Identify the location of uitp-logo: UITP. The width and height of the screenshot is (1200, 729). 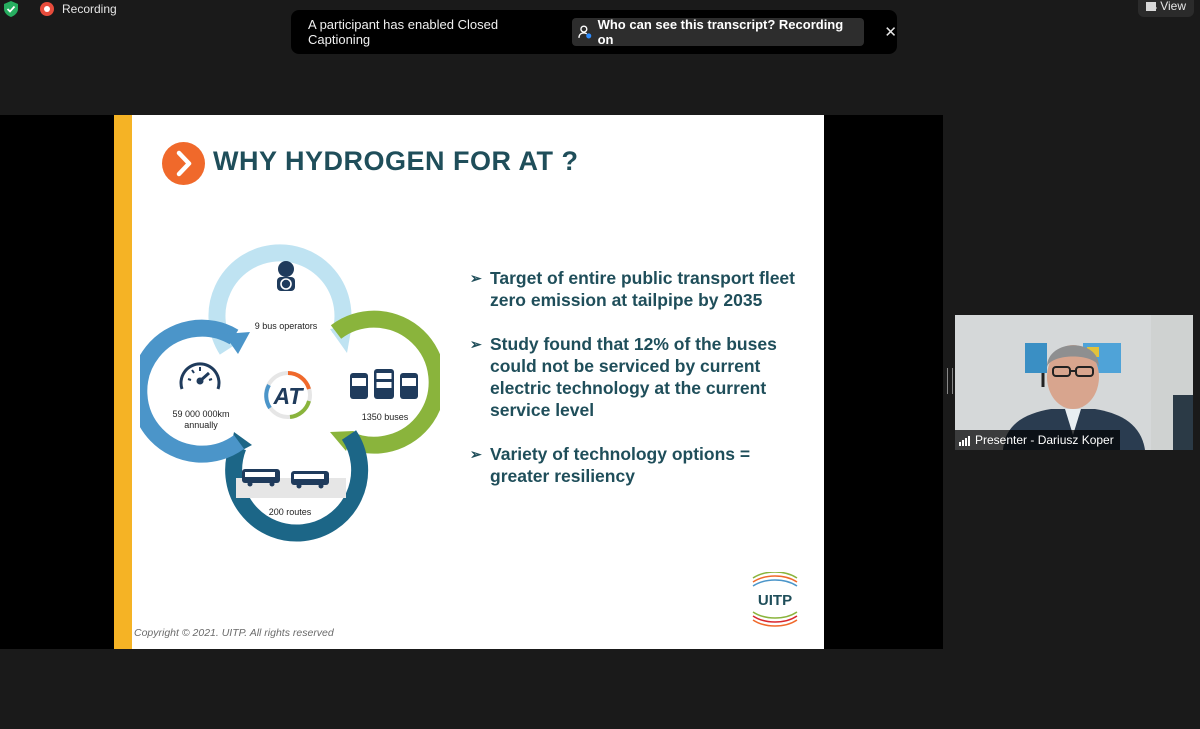
(775, 599).